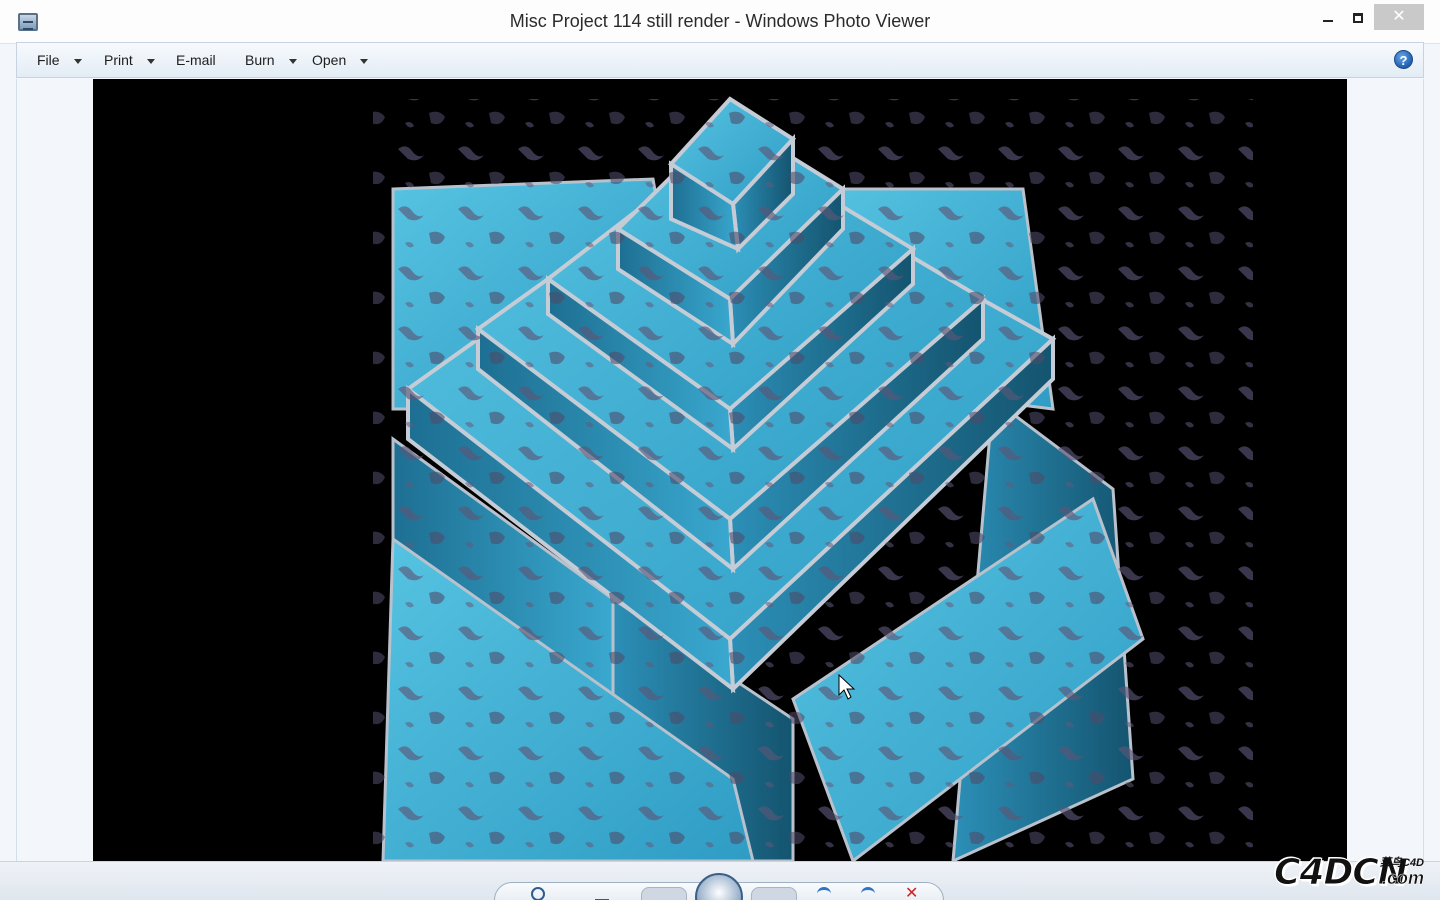 The height and width of the screenshot is (900, 1440). Describe the element at coordinates (1328, 21) in the screenshot. I see `minimize-icon` at that location.